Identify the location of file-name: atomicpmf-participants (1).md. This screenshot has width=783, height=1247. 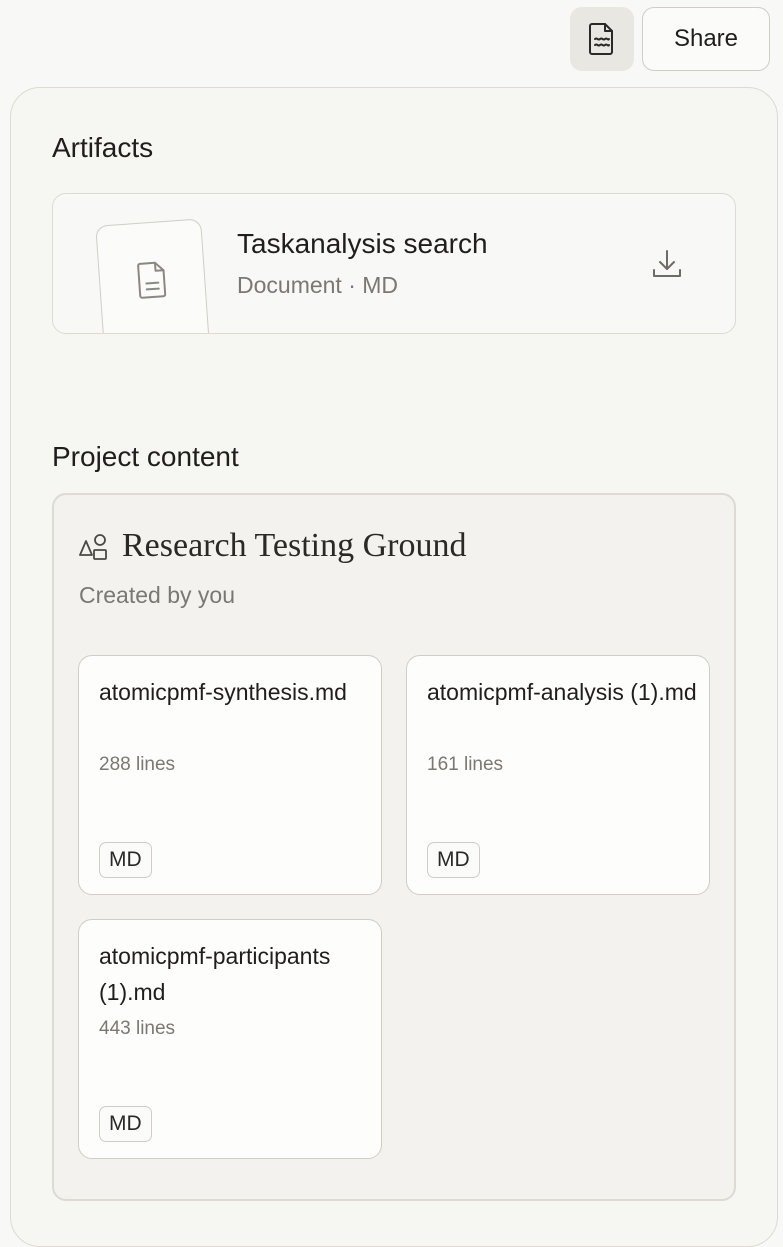
(215, 974).